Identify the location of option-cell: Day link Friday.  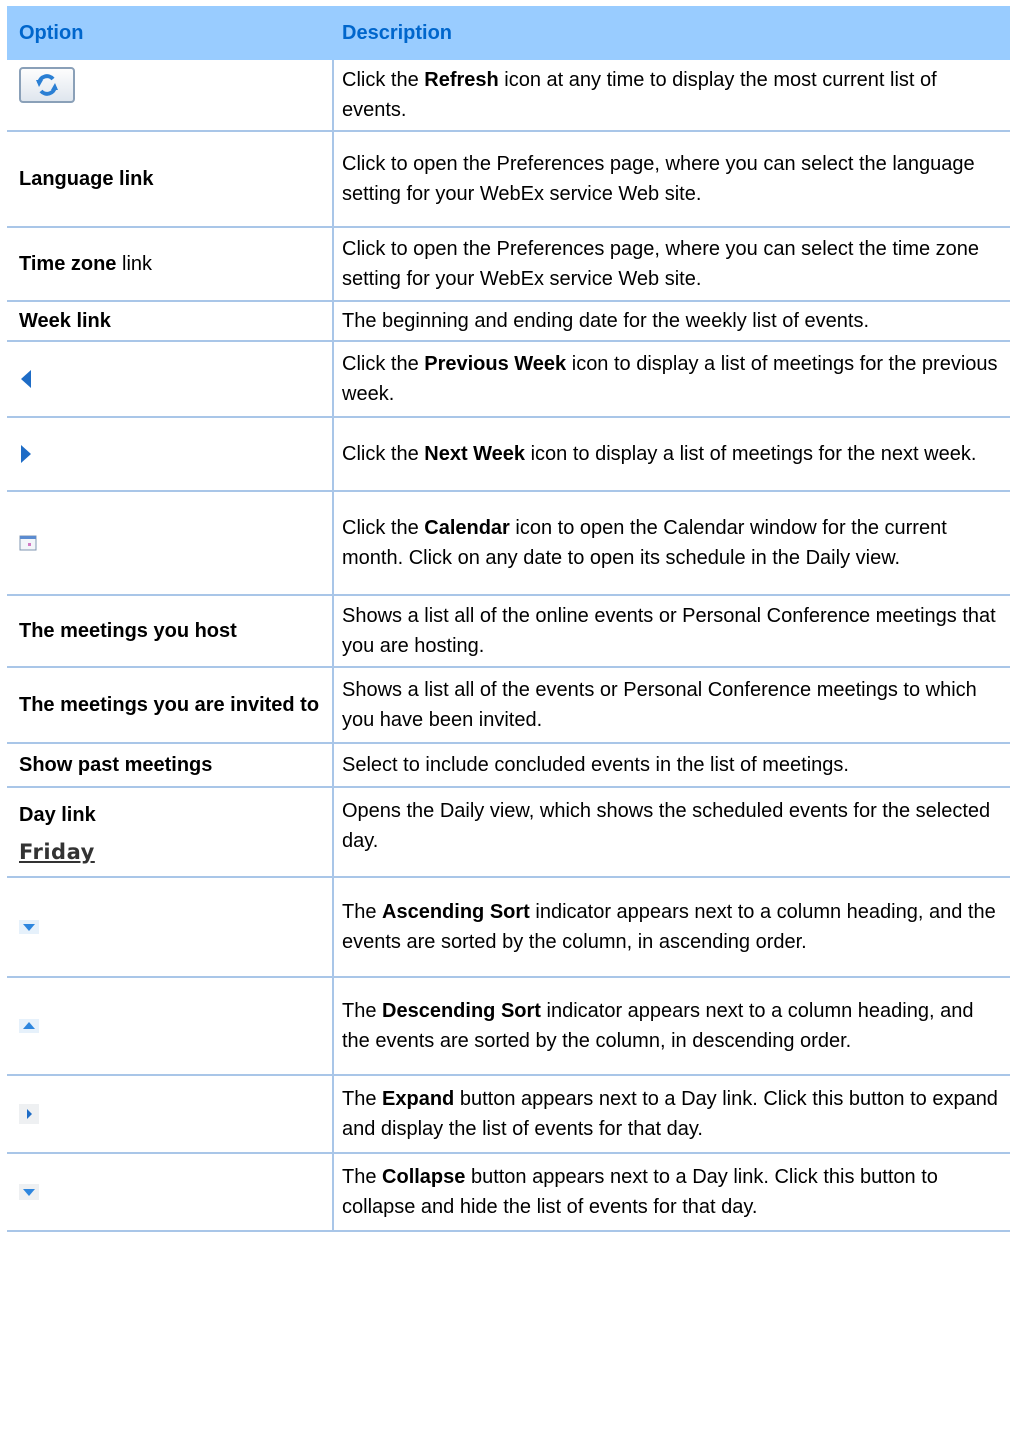
(170, 832).